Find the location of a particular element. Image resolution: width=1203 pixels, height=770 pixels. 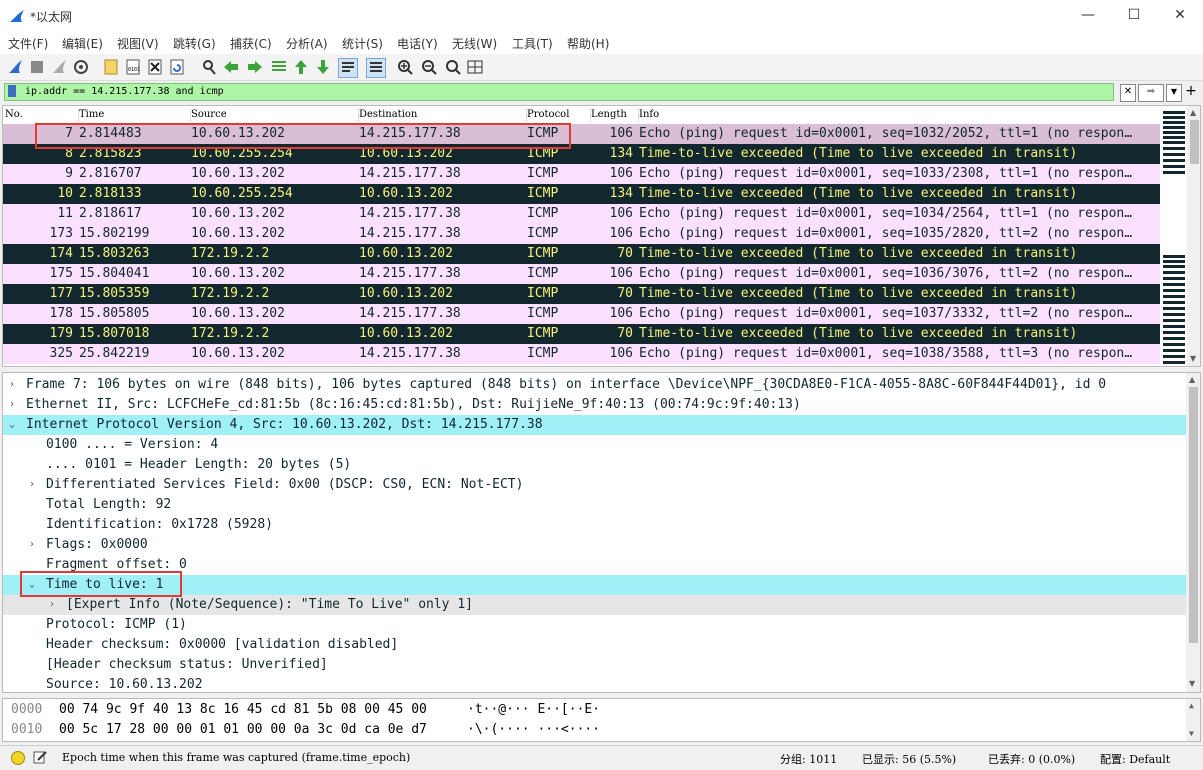

capture-options-icon is located at coordinates (81, 67).